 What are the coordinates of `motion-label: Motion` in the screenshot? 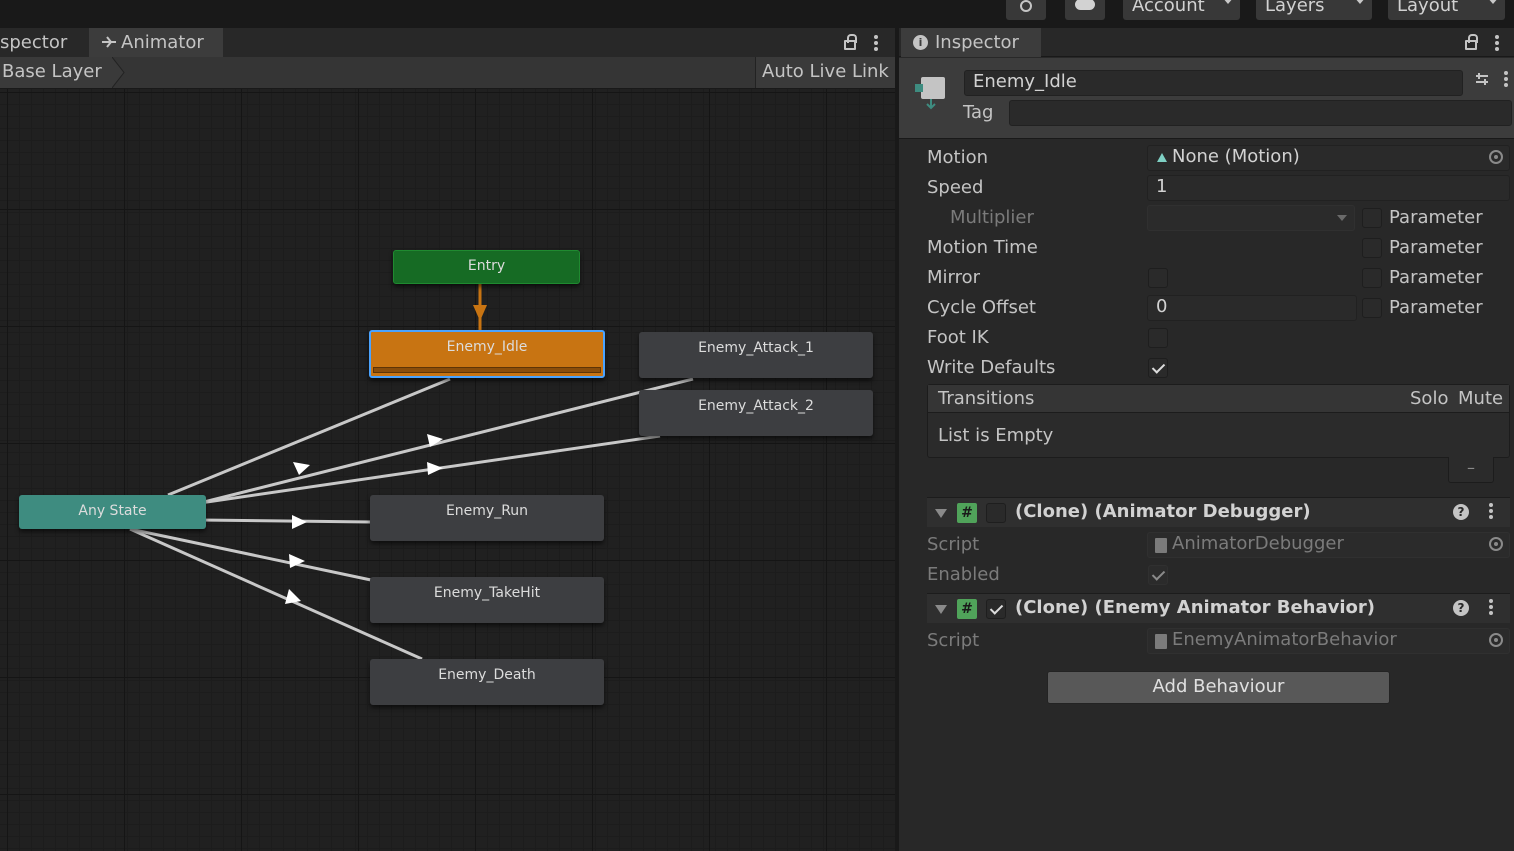 It's located at (958, 157).